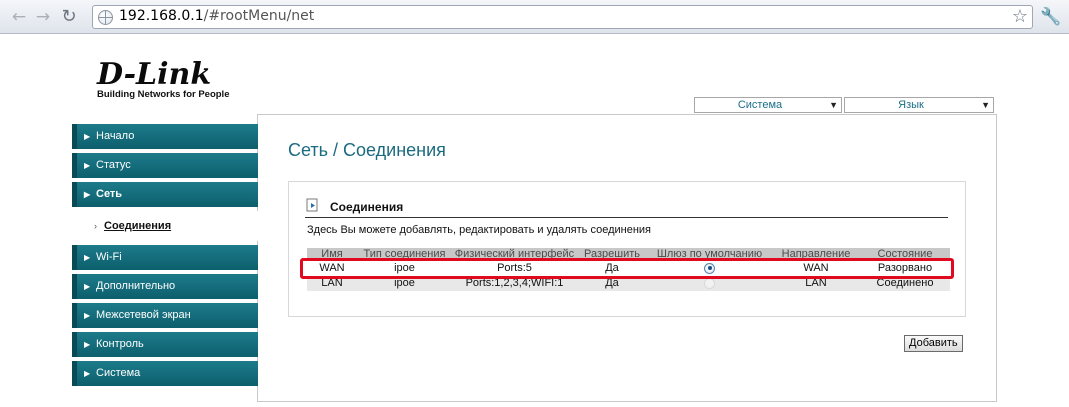 This screenshot has height=407, width=1069. What do you see at coordinates (1020, 17) in the screenshot?
I see `bookmark-star-icon: ☆` at bounding box center [1020, 17].